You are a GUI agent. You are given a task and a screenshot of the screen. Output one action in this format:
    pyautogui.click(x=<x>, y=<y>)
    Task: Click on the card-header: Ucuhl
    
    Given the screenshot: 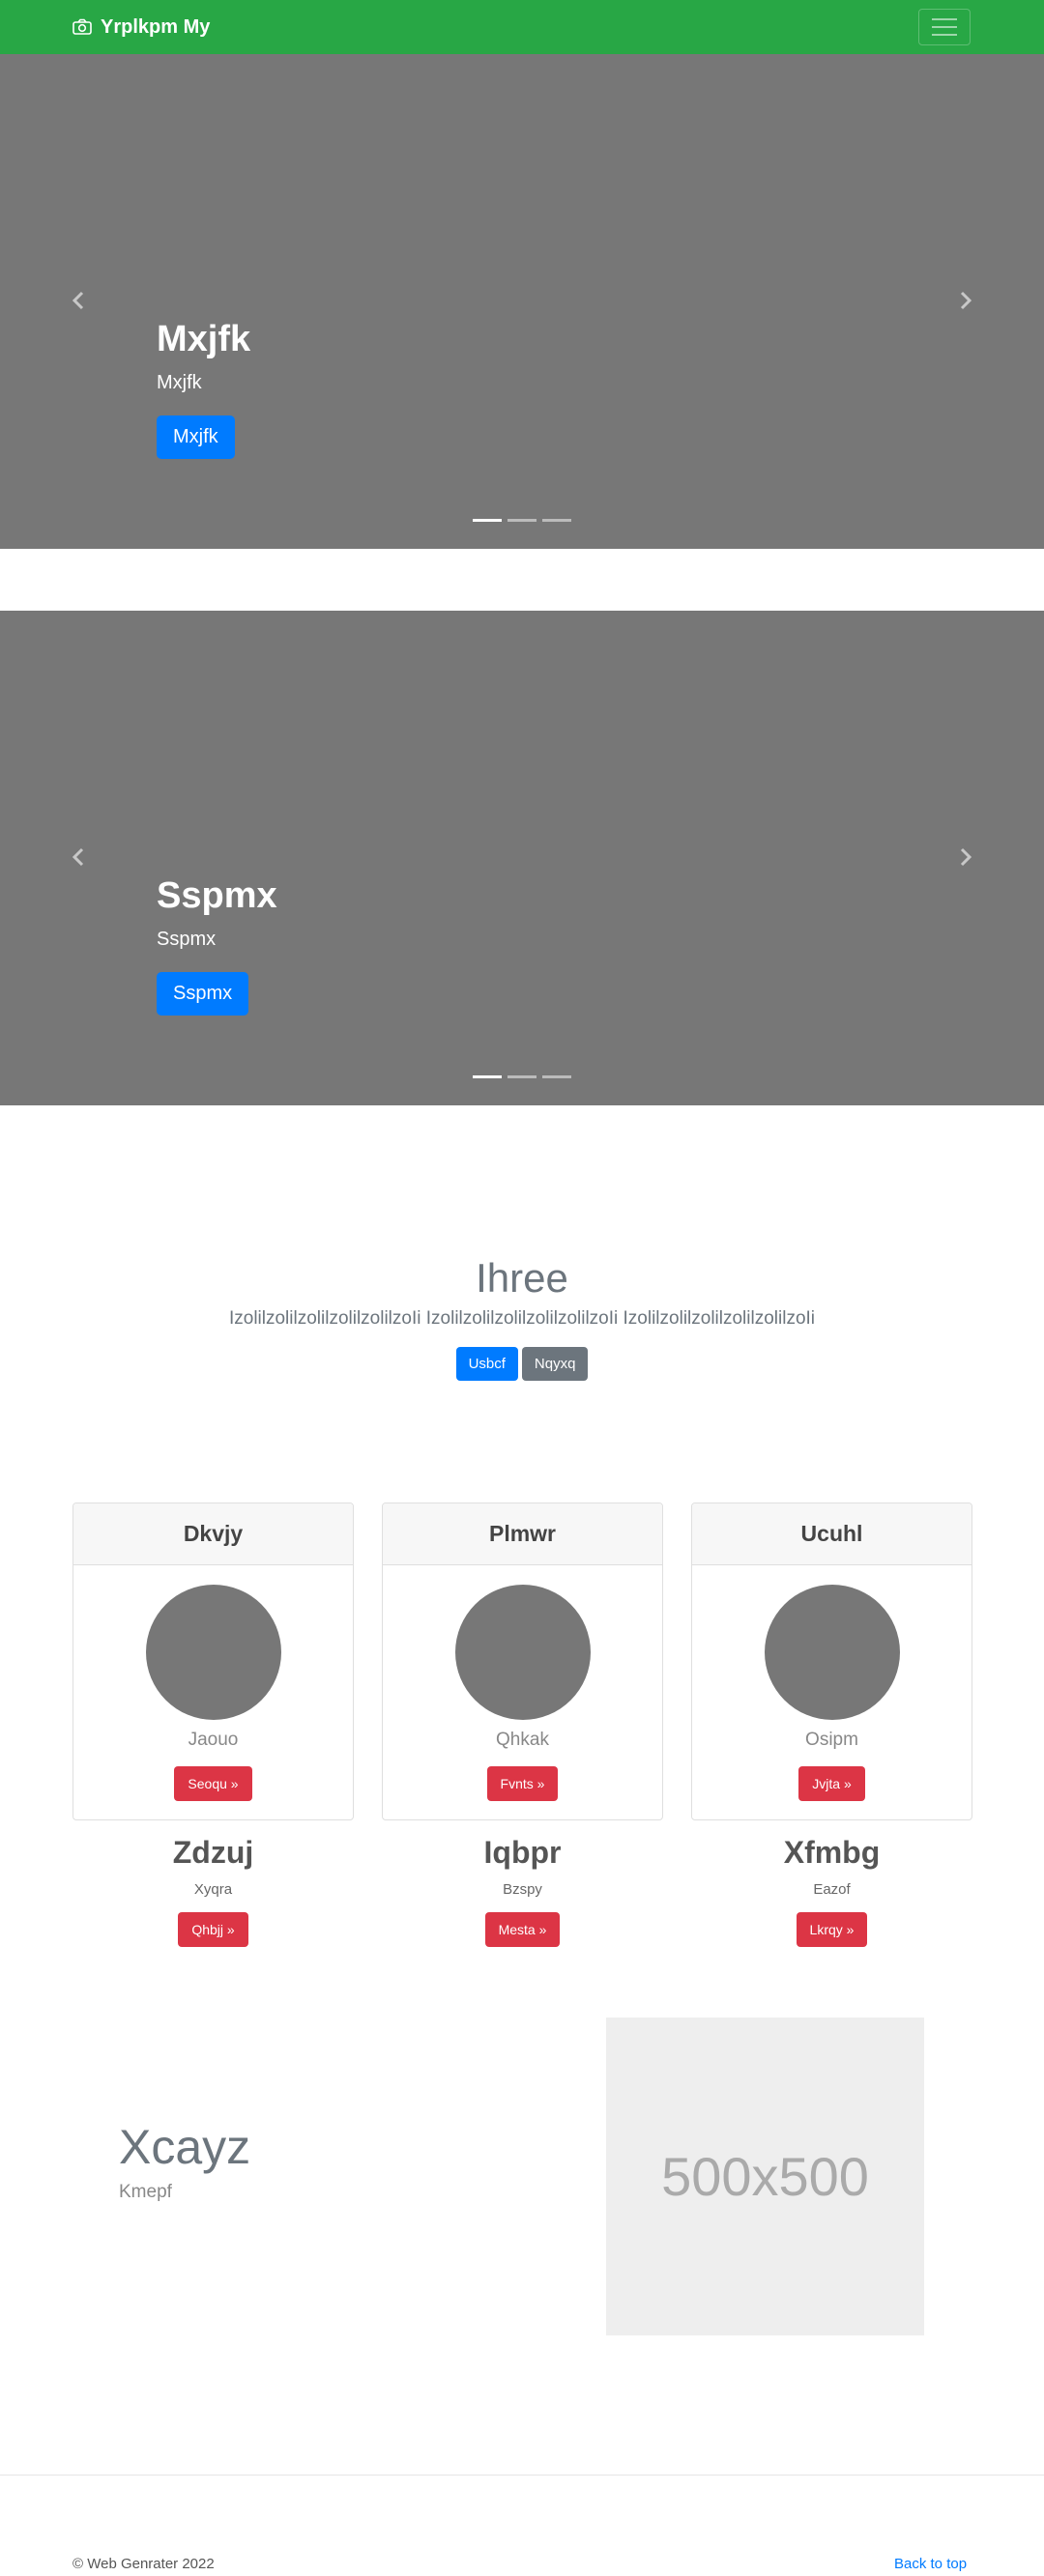 What is the action you would take?
    pyautogui.click(x=832, y=1534)
    